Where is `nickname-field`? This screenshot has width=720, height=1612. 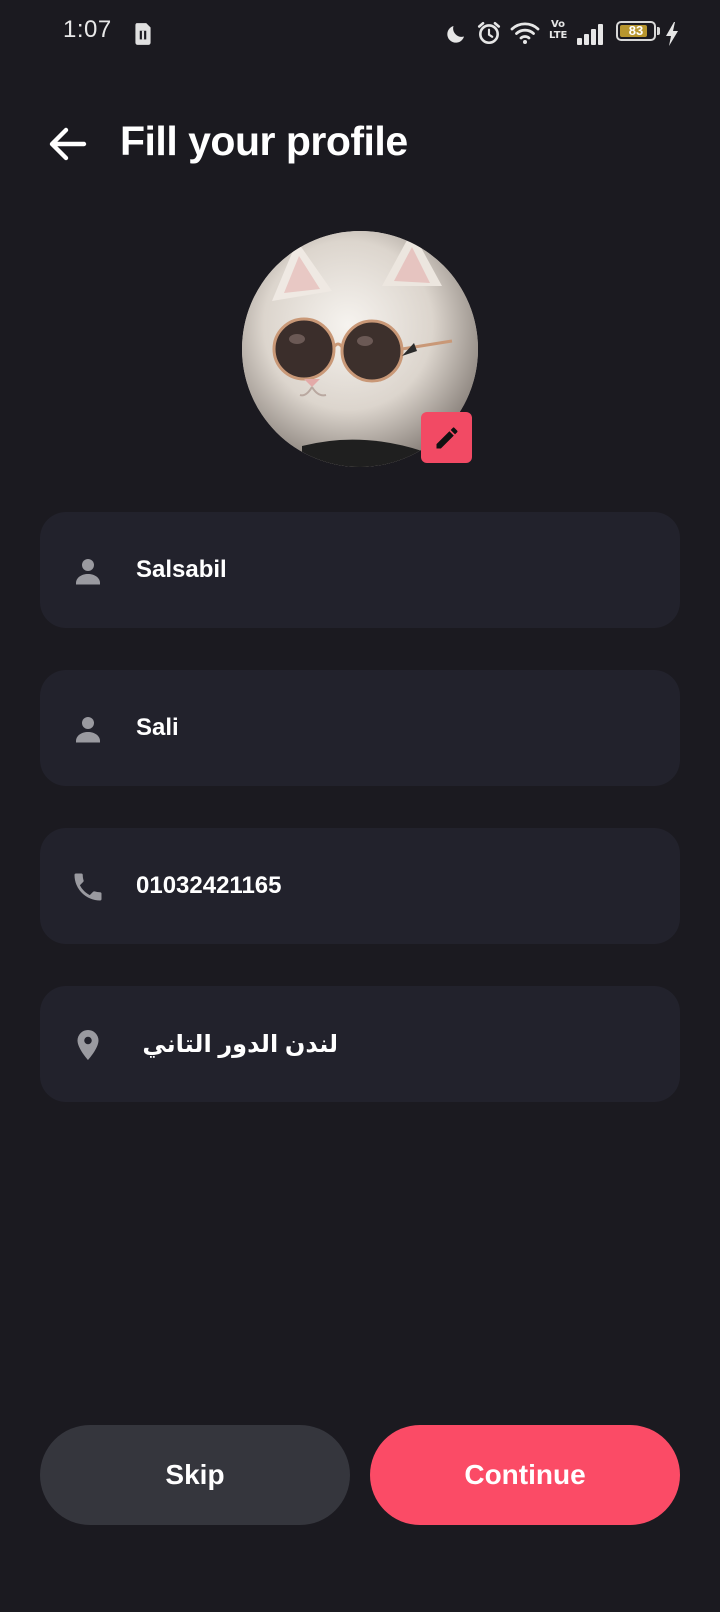 nickname-field is located at coordinates (360, 728).